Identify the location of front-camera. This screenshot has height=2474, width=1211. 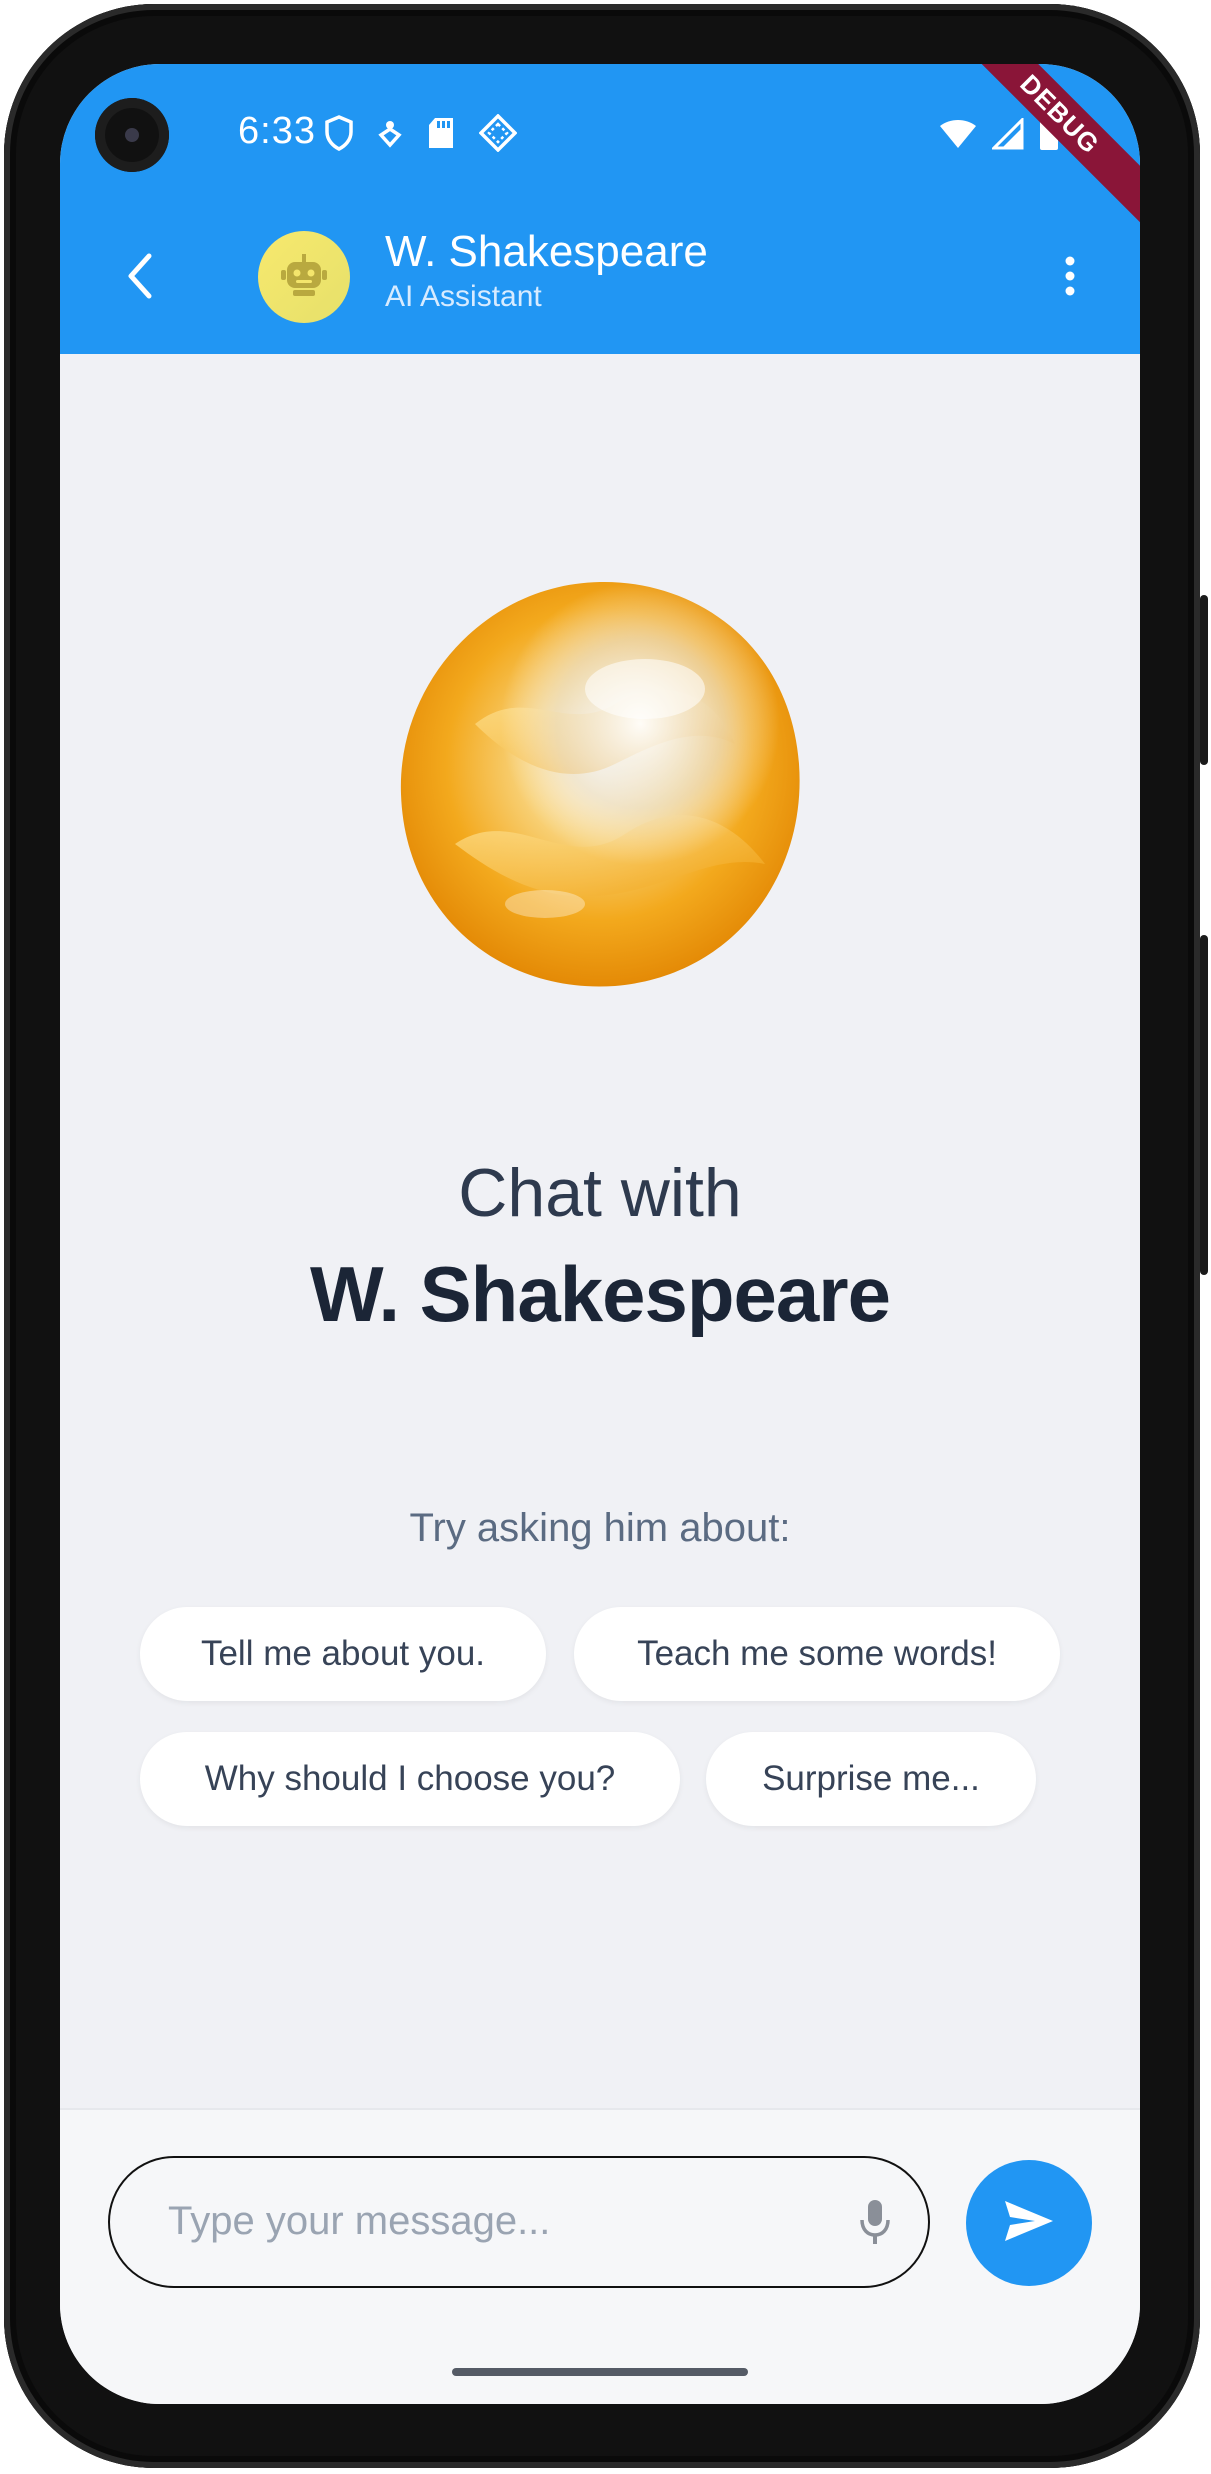
(132, 135).